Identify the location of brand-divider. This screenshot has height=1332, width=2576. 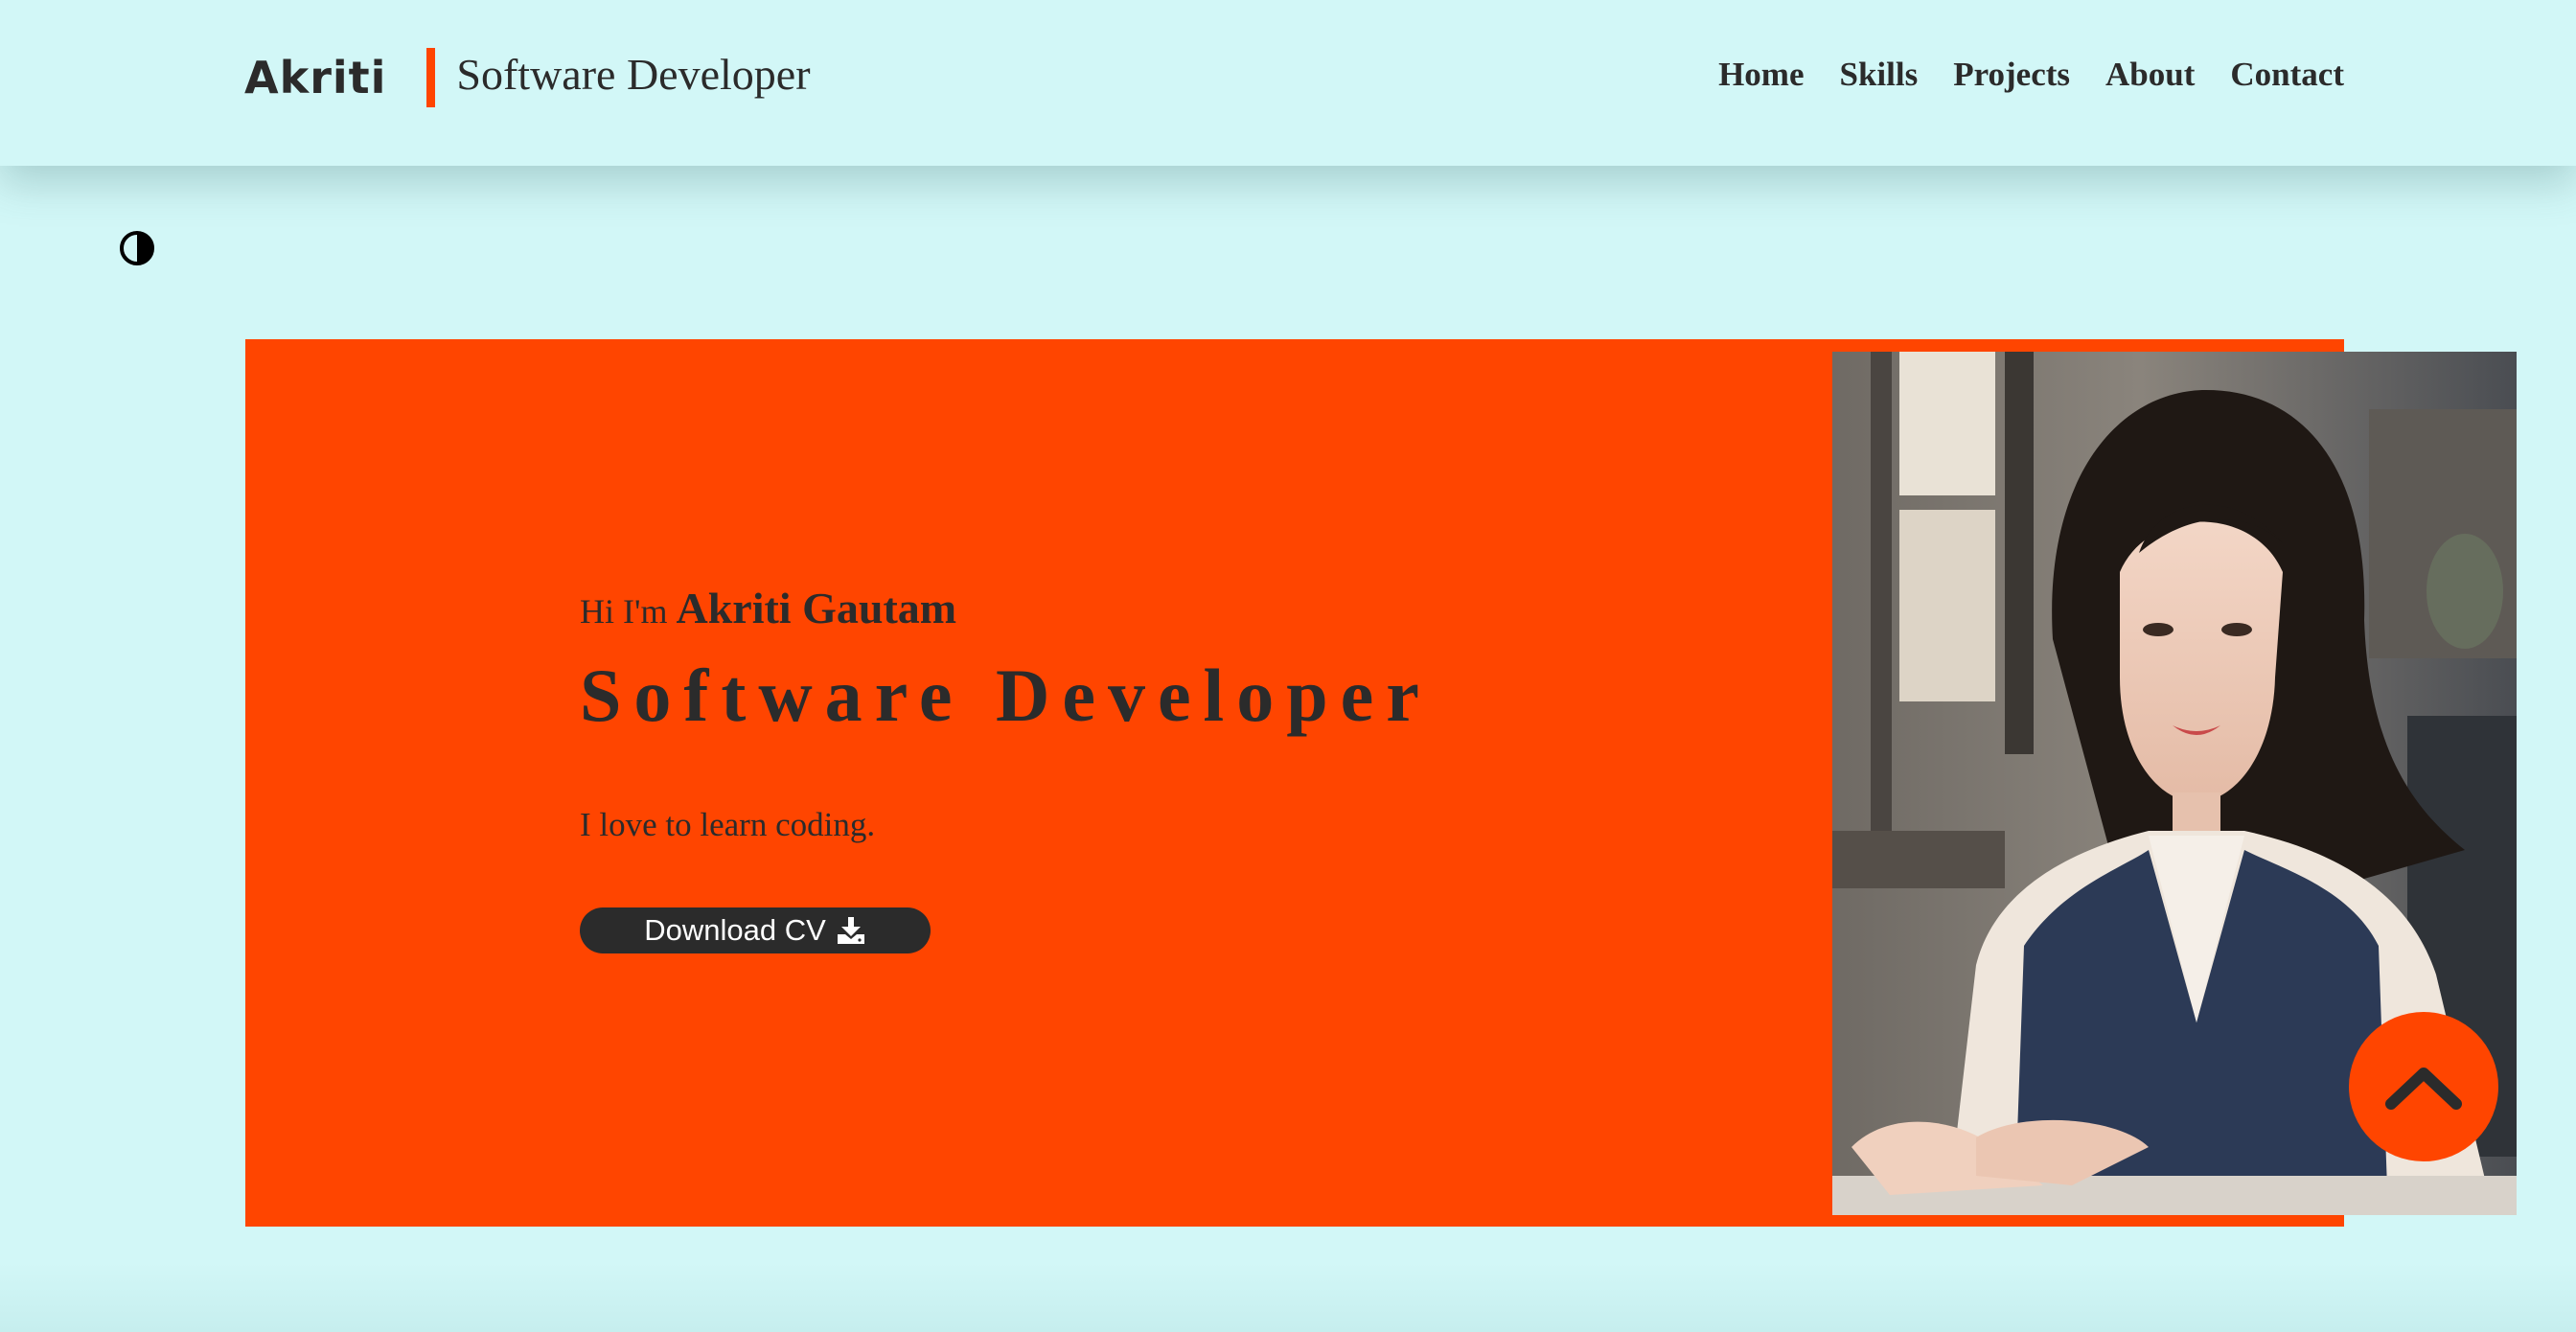
(431, 77).